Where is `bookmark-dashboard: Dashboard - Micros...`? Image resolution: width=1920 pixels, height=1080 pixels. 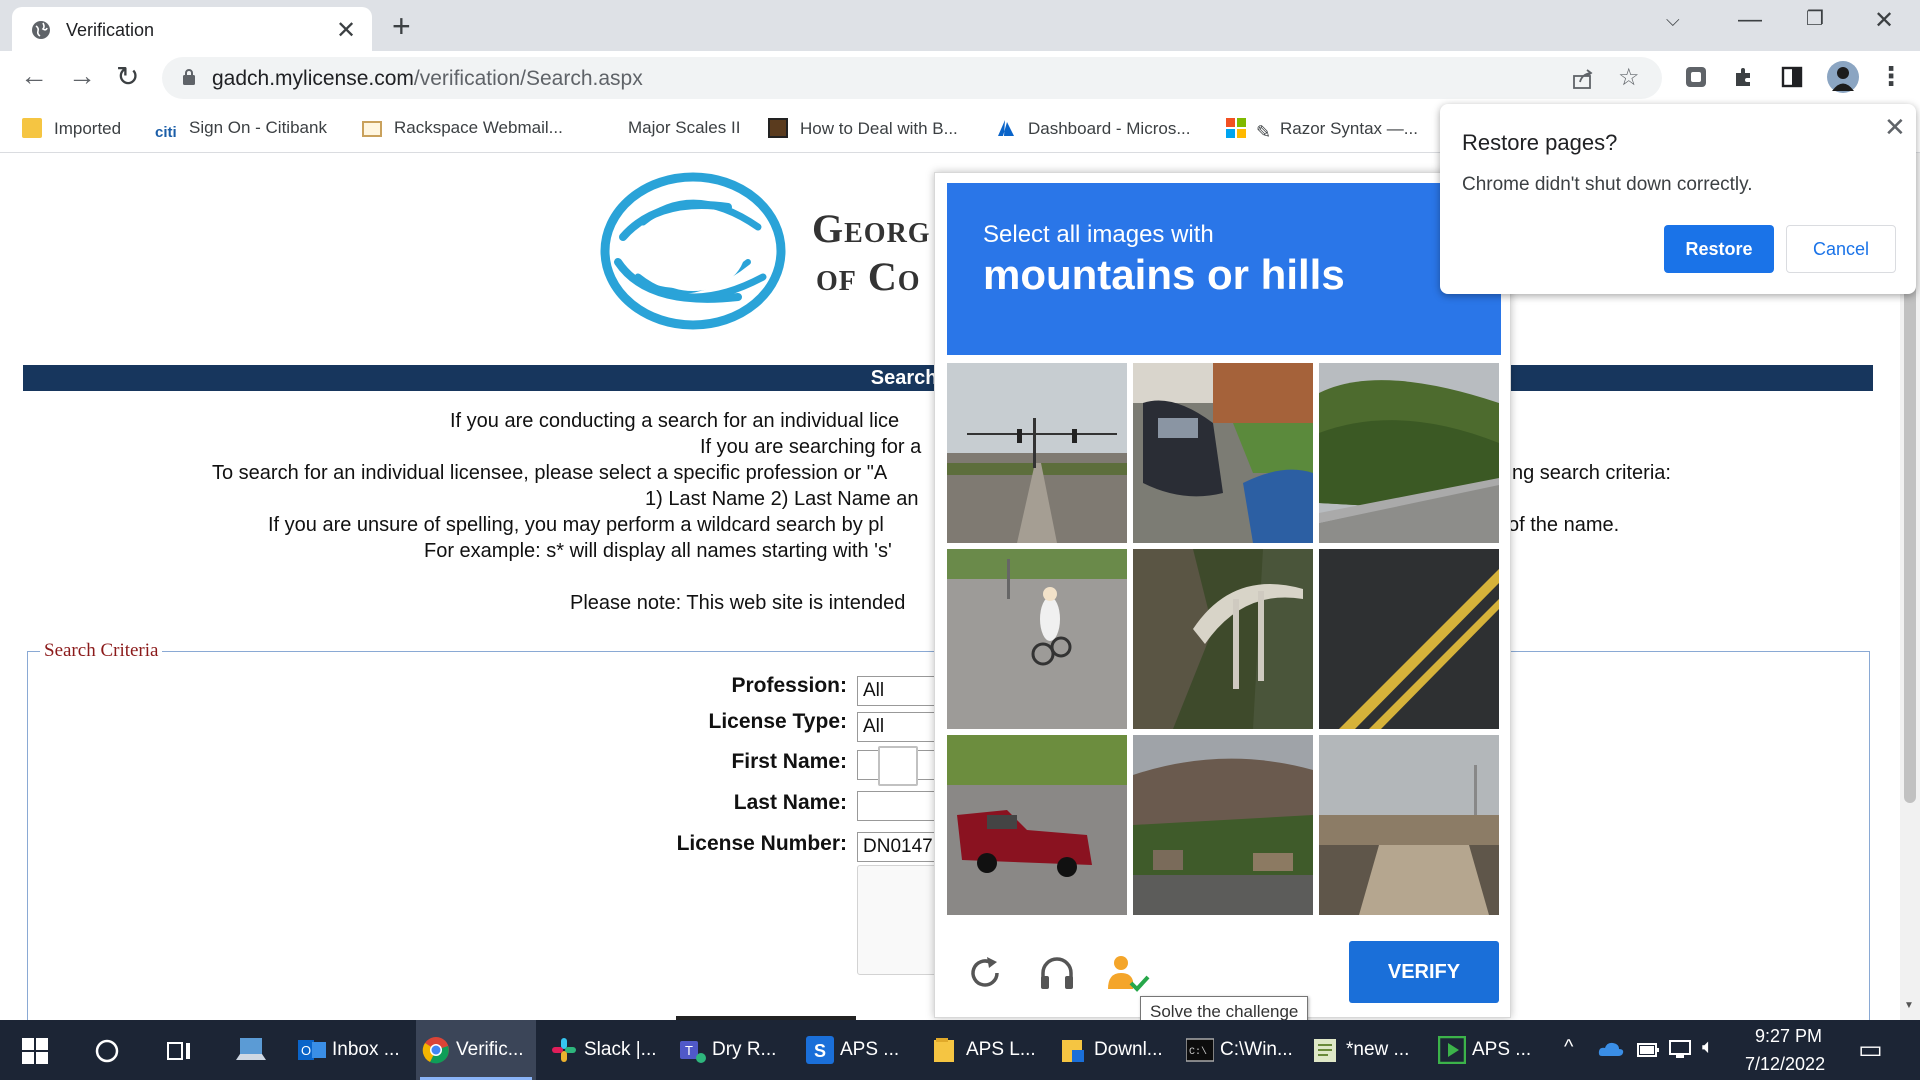
bookmark-dashboard: Dashboard - Micros... is located at coordinates (1093, 128).